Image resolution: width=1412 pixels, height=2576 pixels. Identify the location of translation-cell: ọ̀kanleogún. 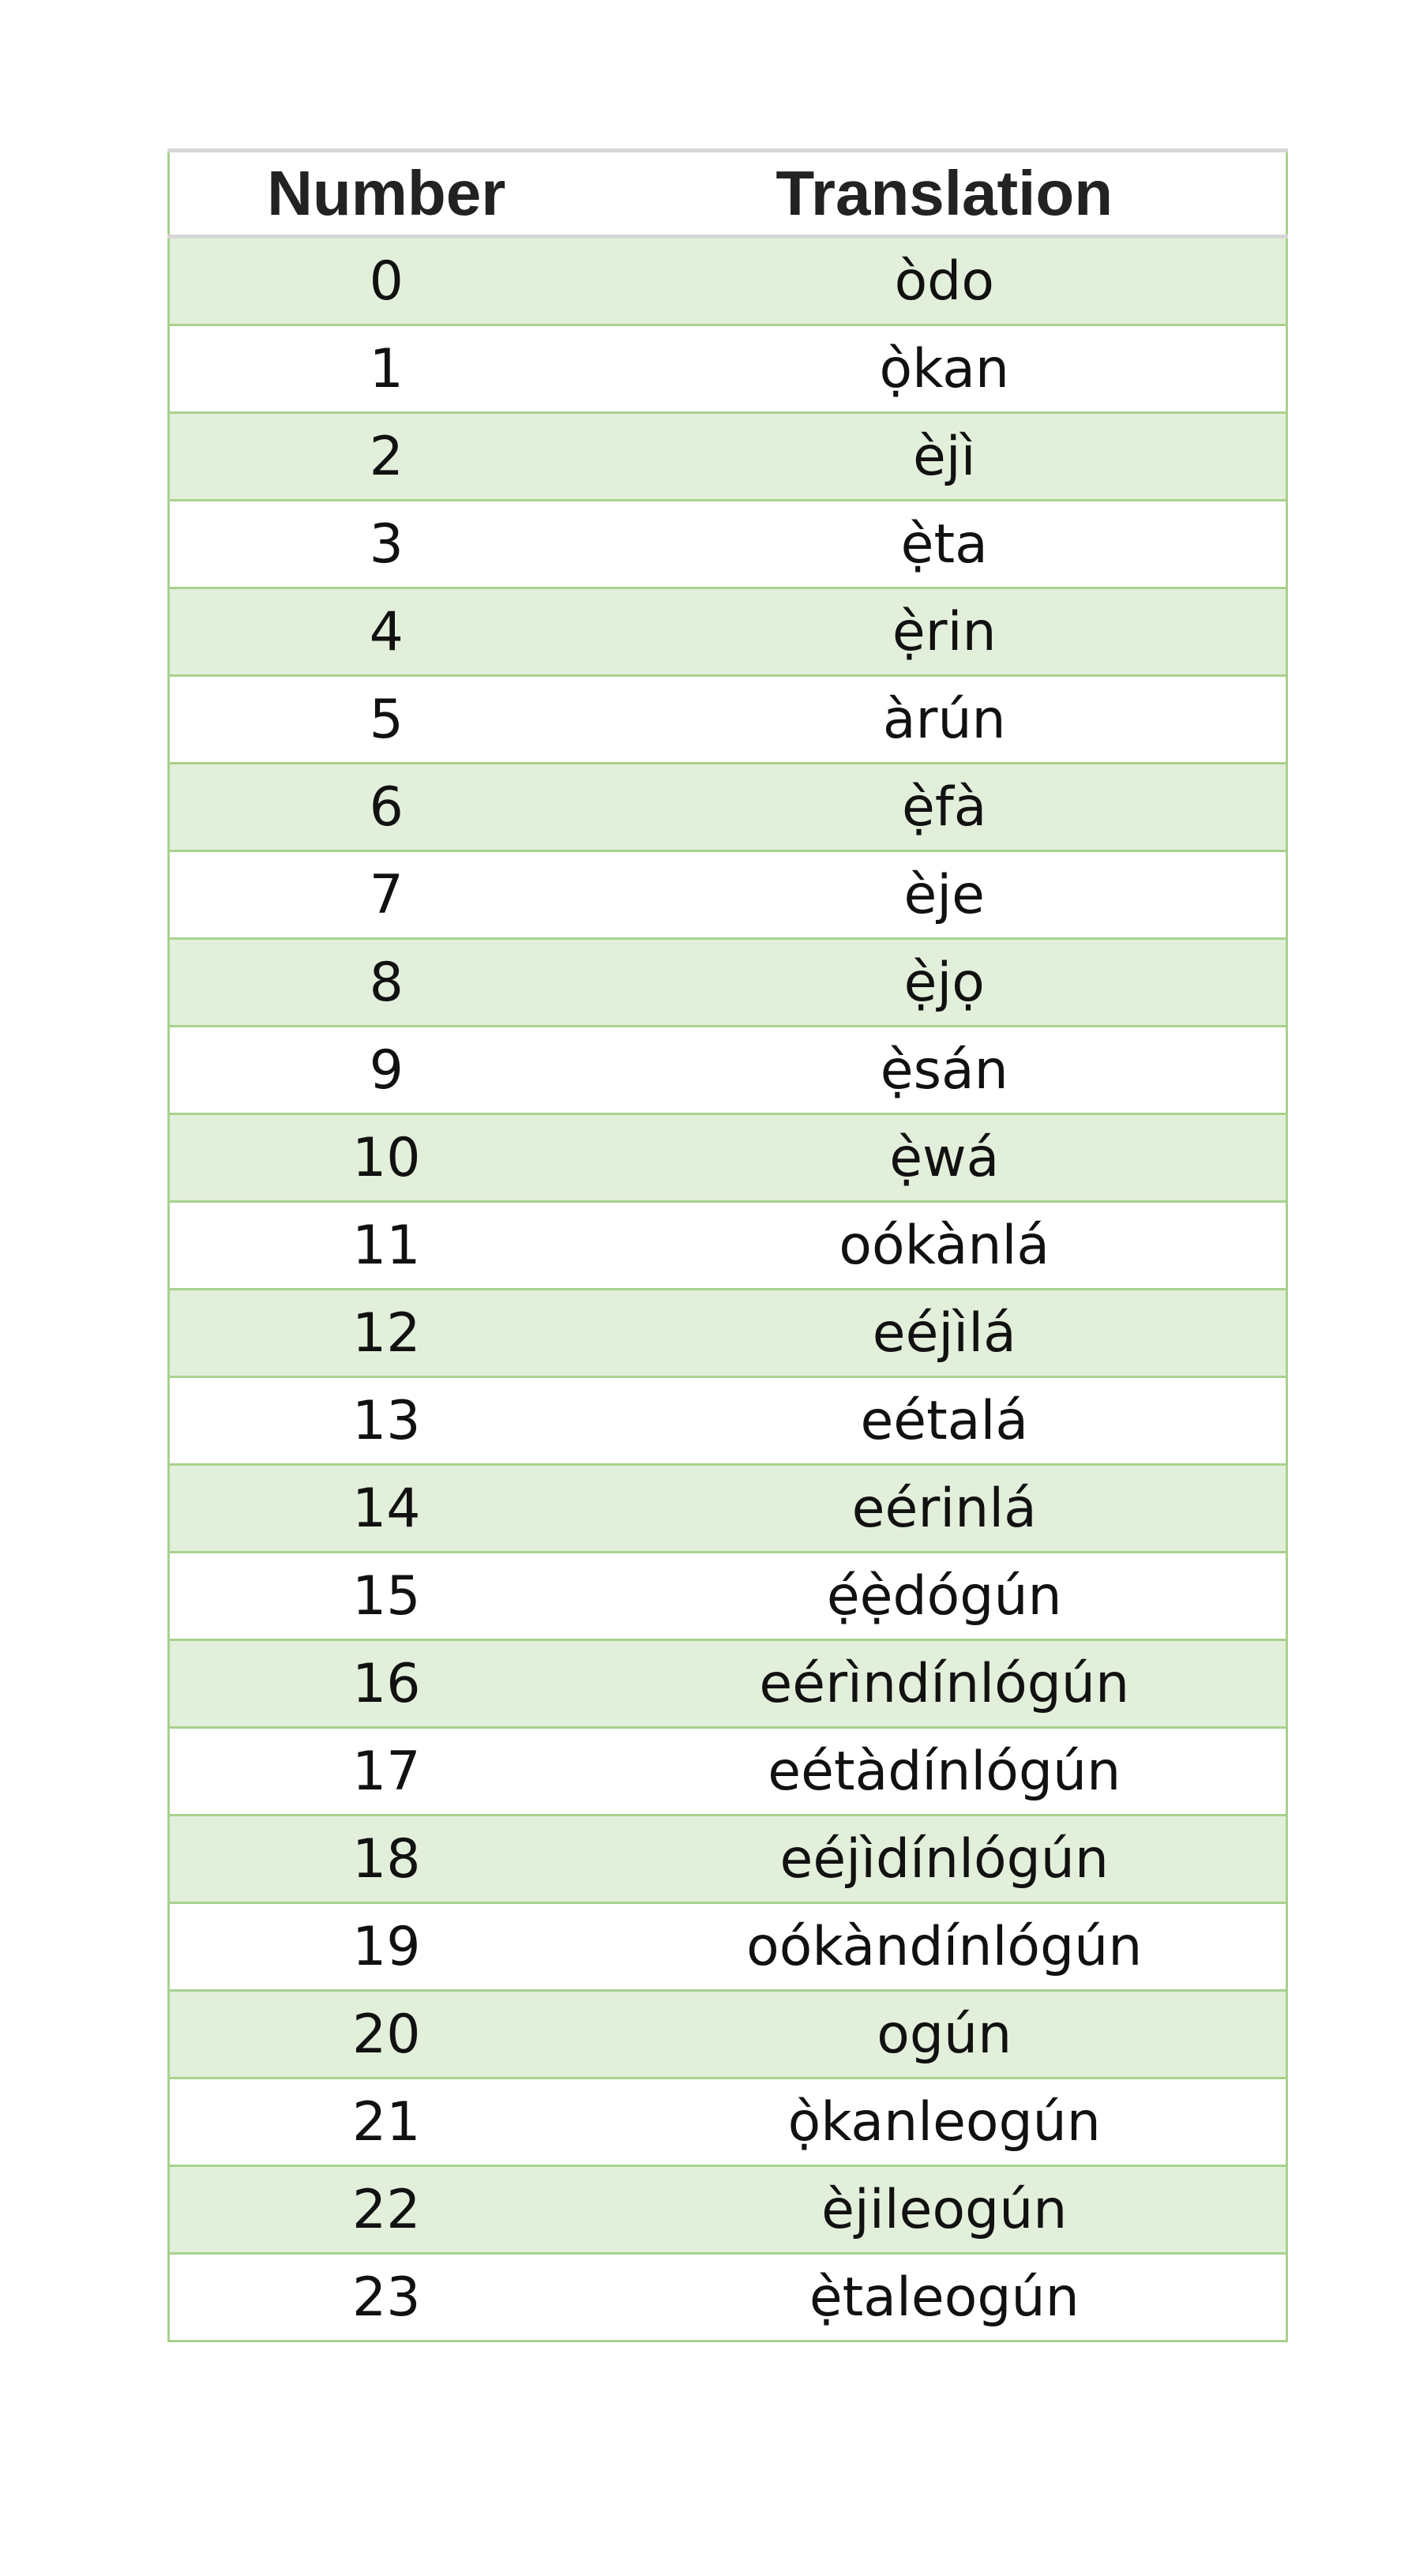
(945, 2122).